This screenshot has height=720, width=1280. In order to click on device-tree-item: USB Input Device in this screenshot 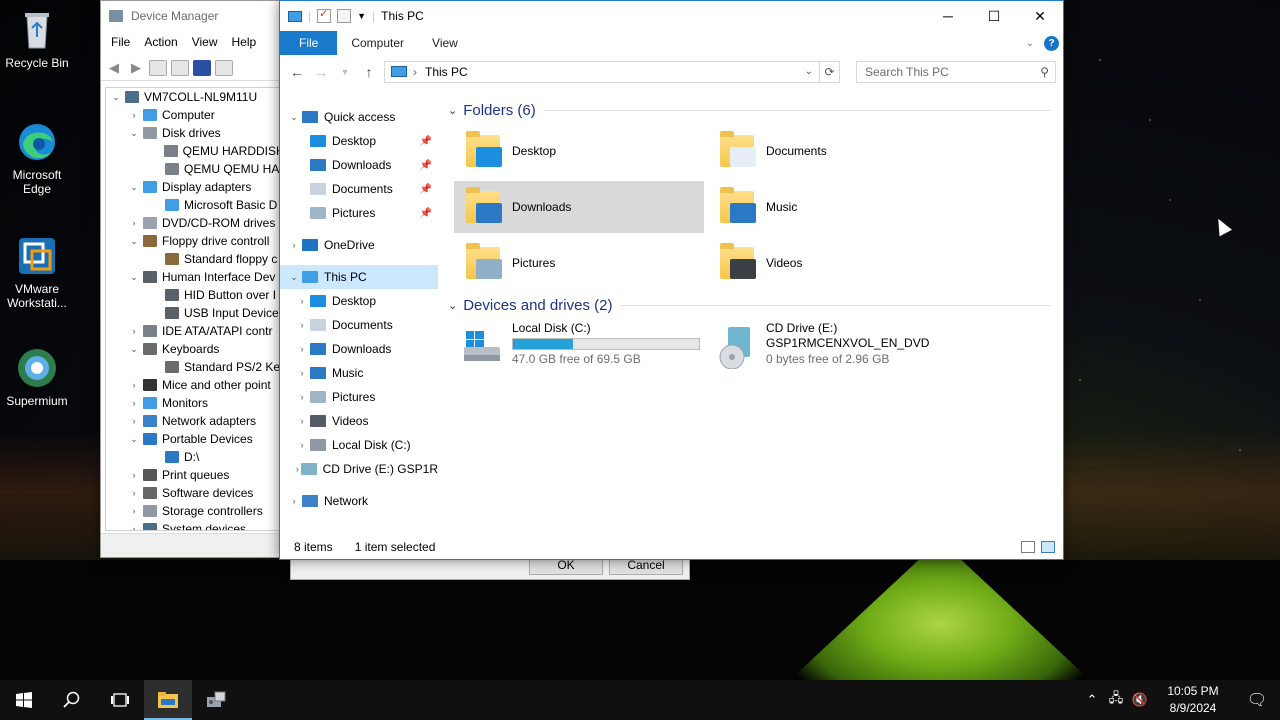, I will do `click(195, 313)`.